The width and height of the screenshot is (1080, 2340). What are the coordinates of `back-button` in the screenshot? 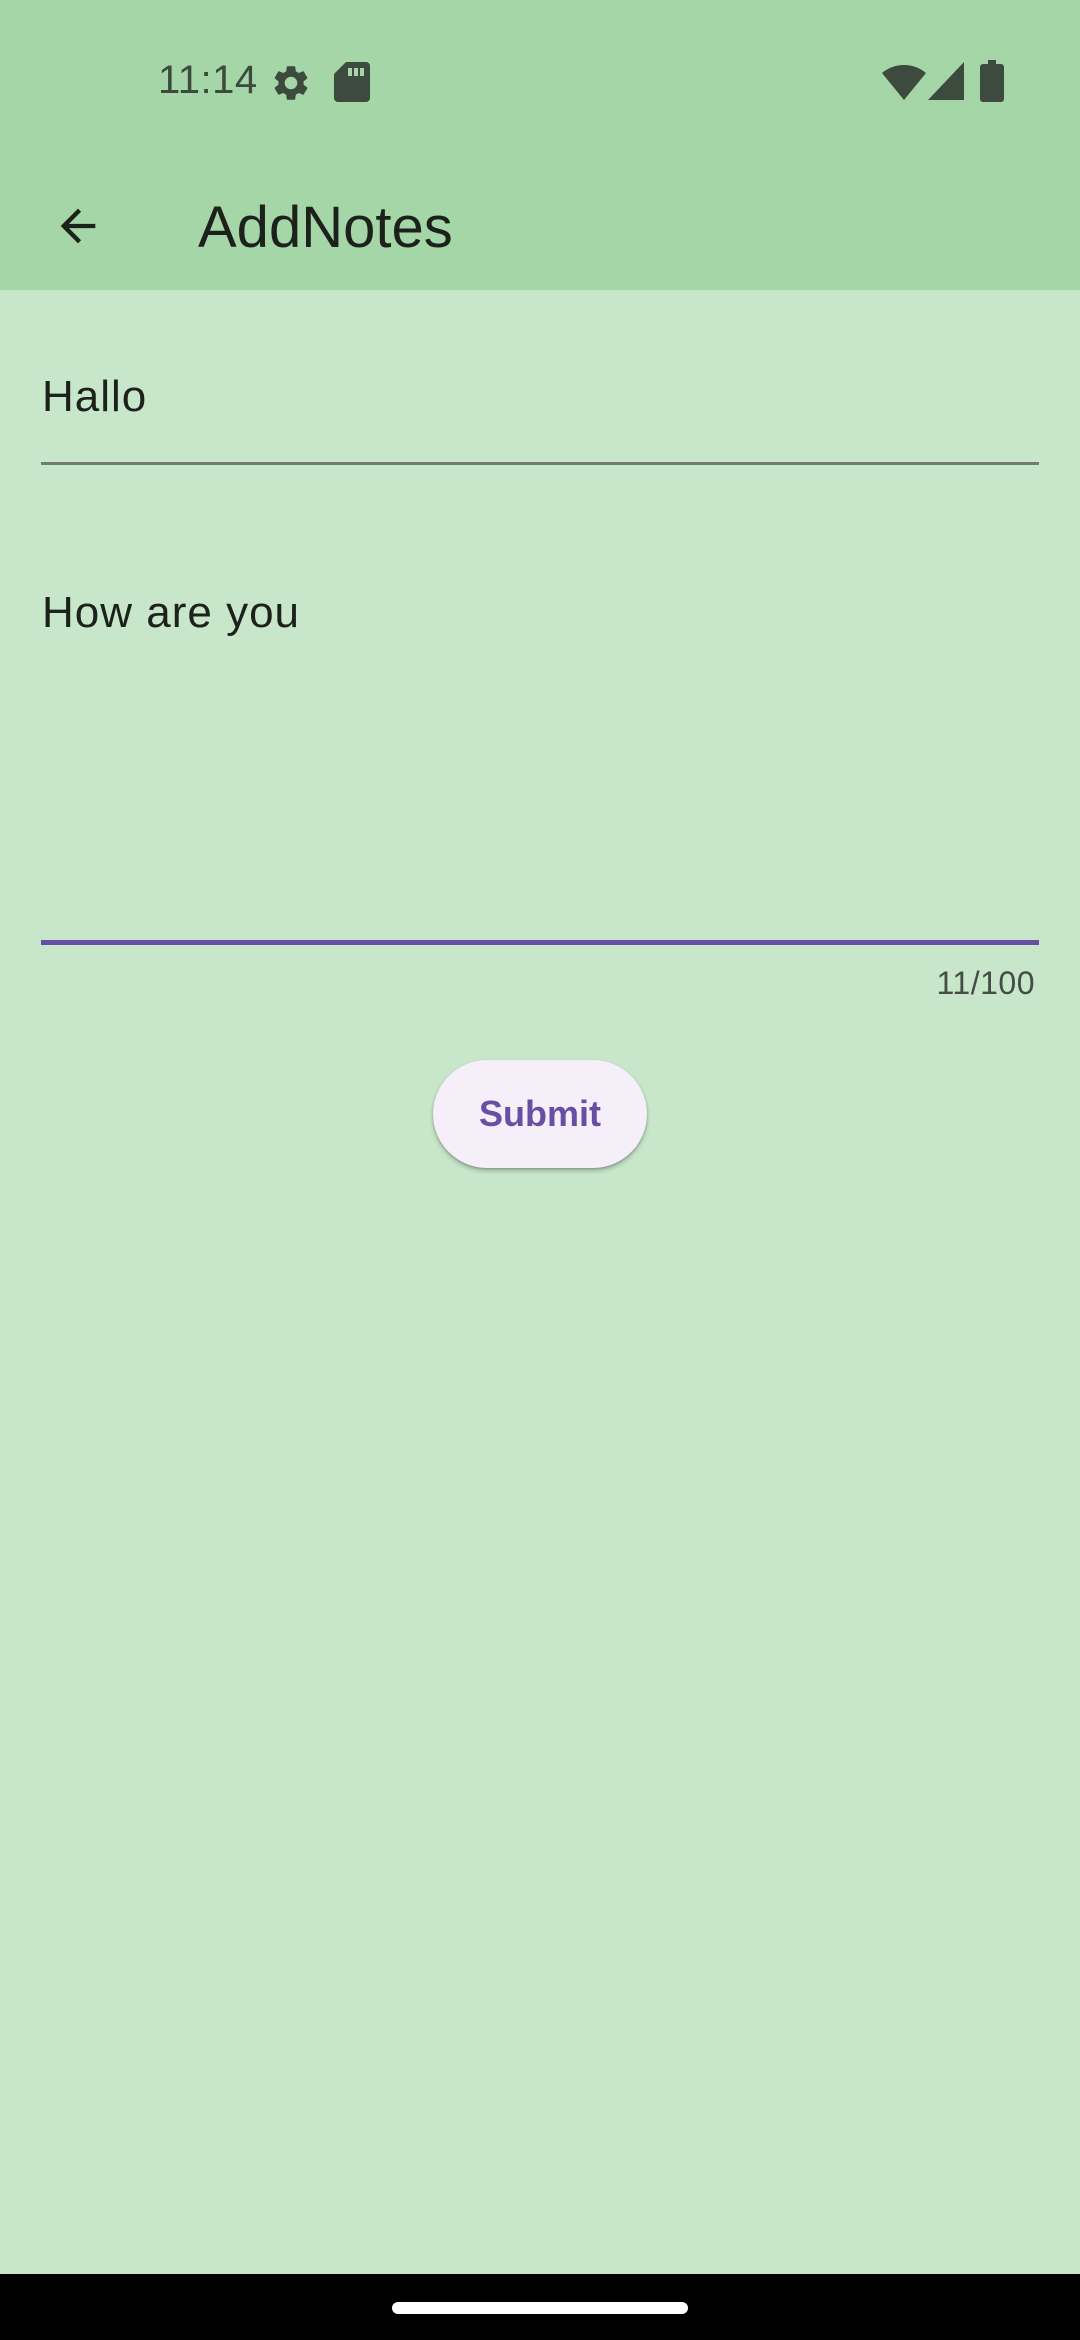 It's located at (78, 226).